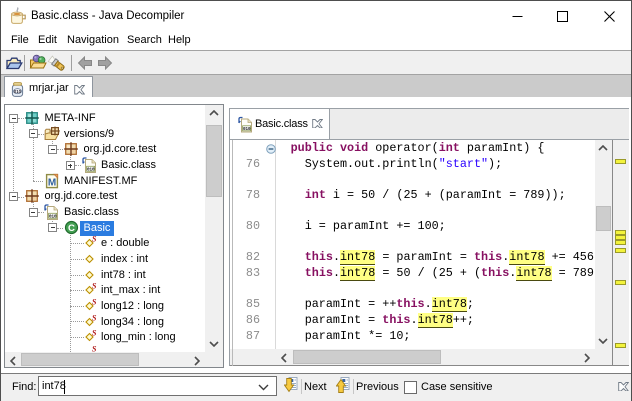 Image resolution: width=632 pixels, height=401 pixels. Describe the element at coordinates (71, 228) in the screenshot. I see `svg-text: C` at that location.